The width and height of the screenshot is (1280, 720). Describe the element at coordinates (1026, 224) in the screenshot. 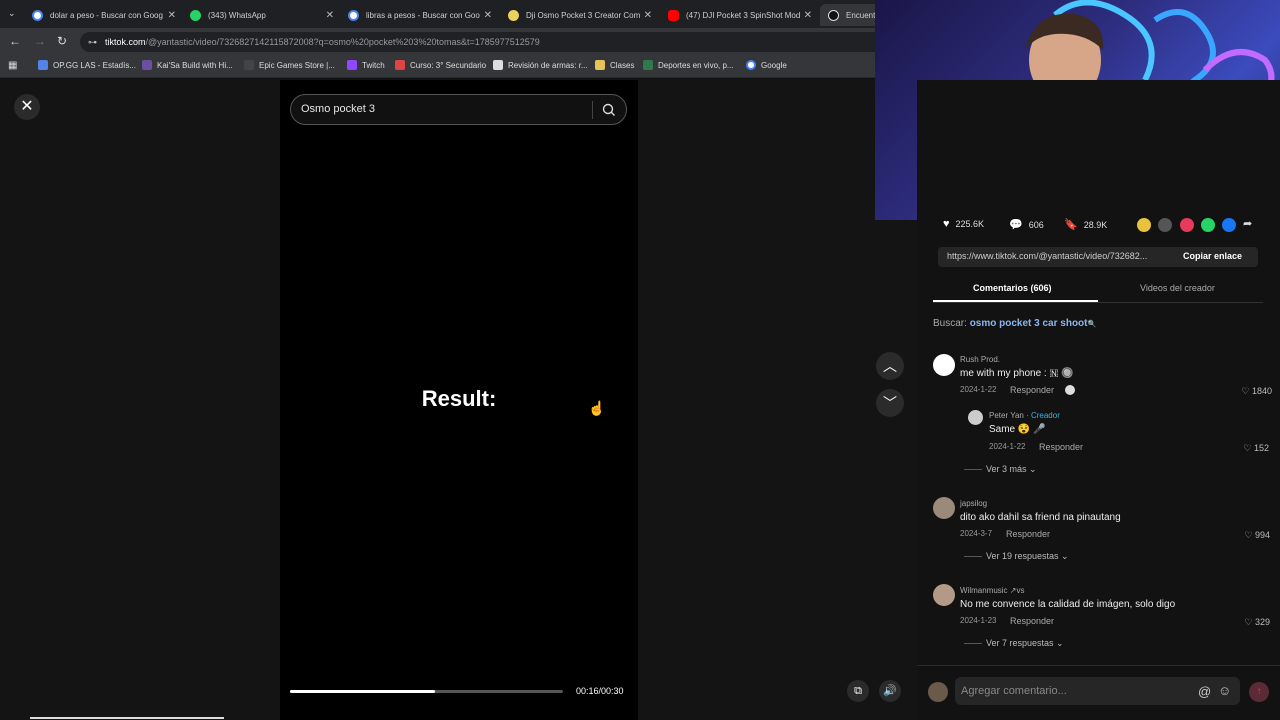

I see `comment-button: 💬 606` at that location.